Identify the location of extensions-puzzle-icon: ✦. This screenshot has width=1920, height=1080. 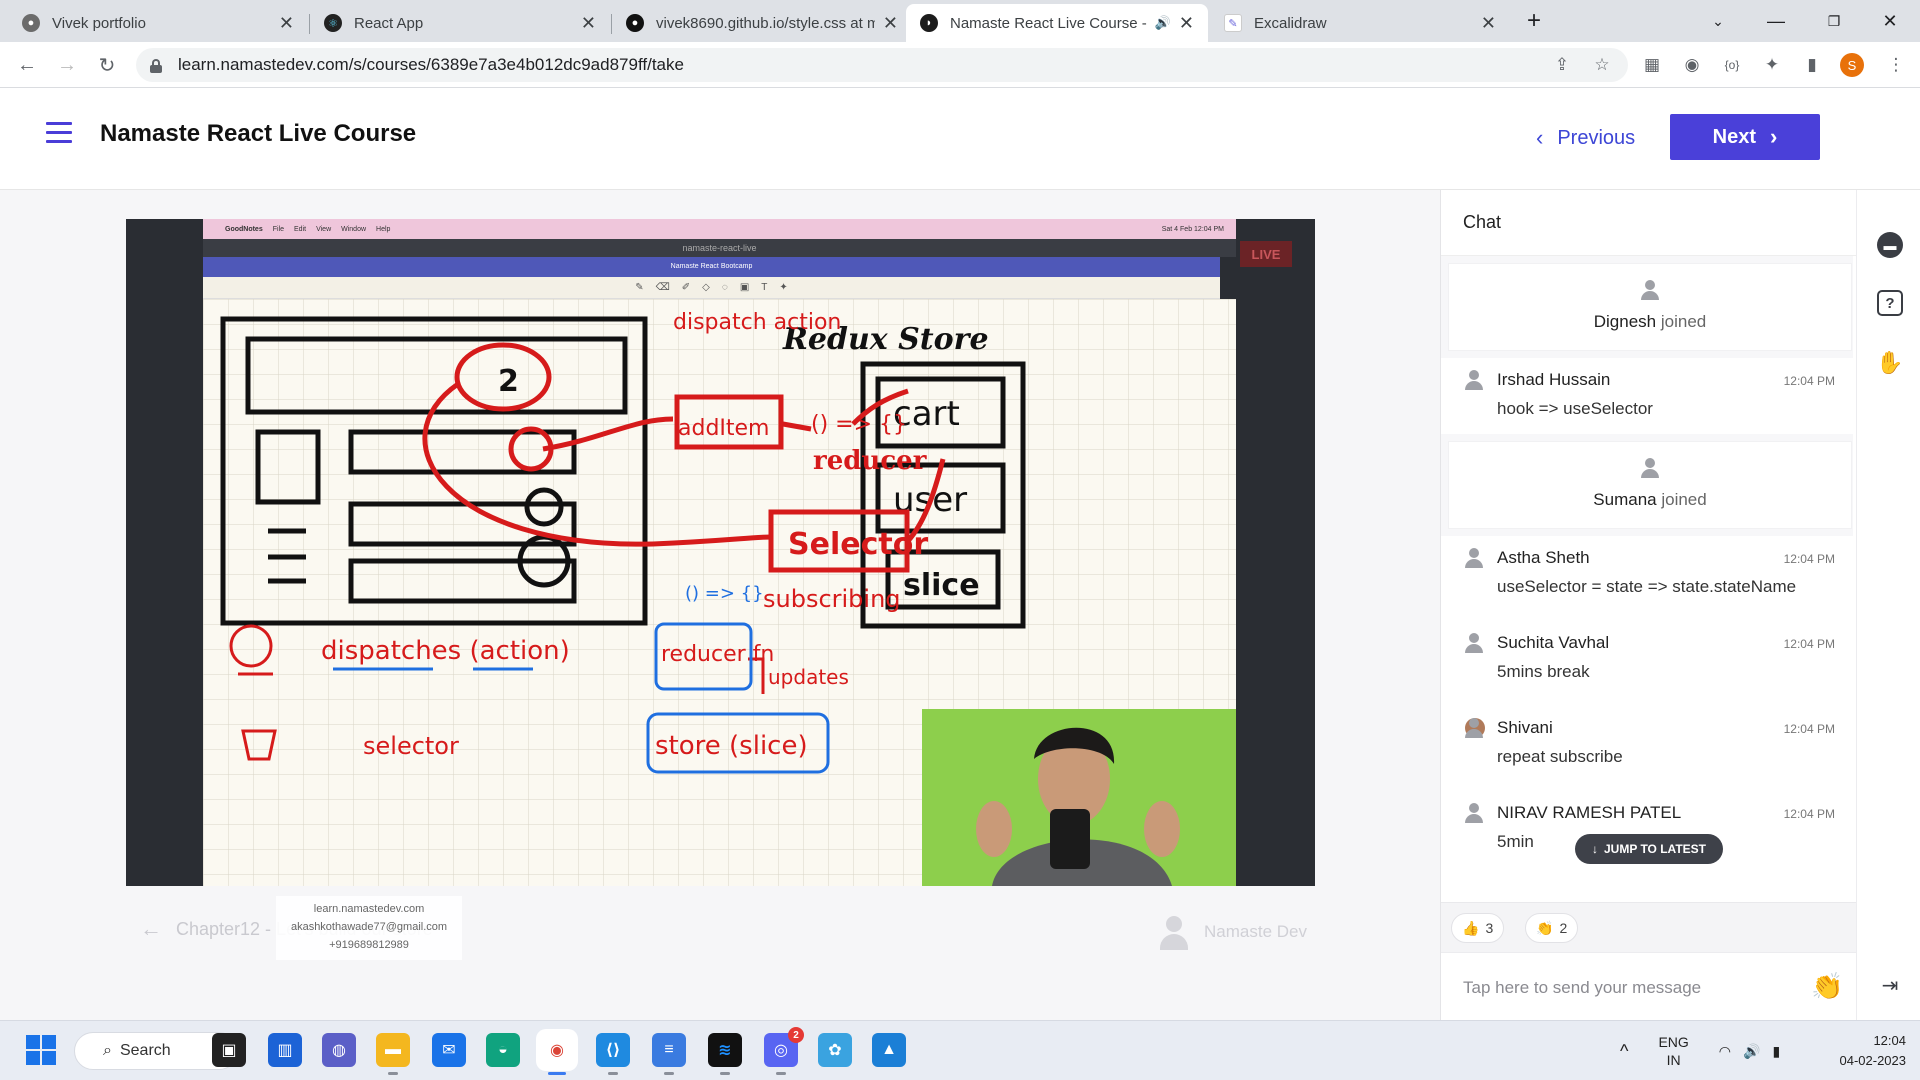
(1772, 65).